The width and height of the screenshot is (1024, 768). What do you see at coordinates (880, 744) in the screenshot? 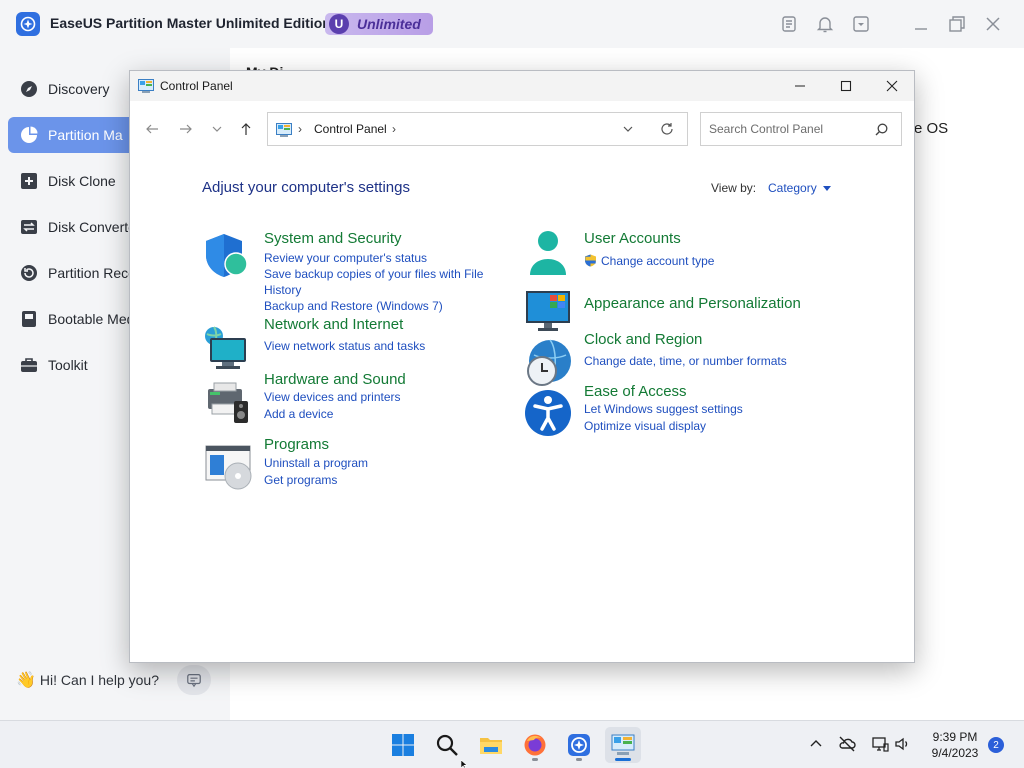
I see `network-icon` at bounding box center [880, 744].